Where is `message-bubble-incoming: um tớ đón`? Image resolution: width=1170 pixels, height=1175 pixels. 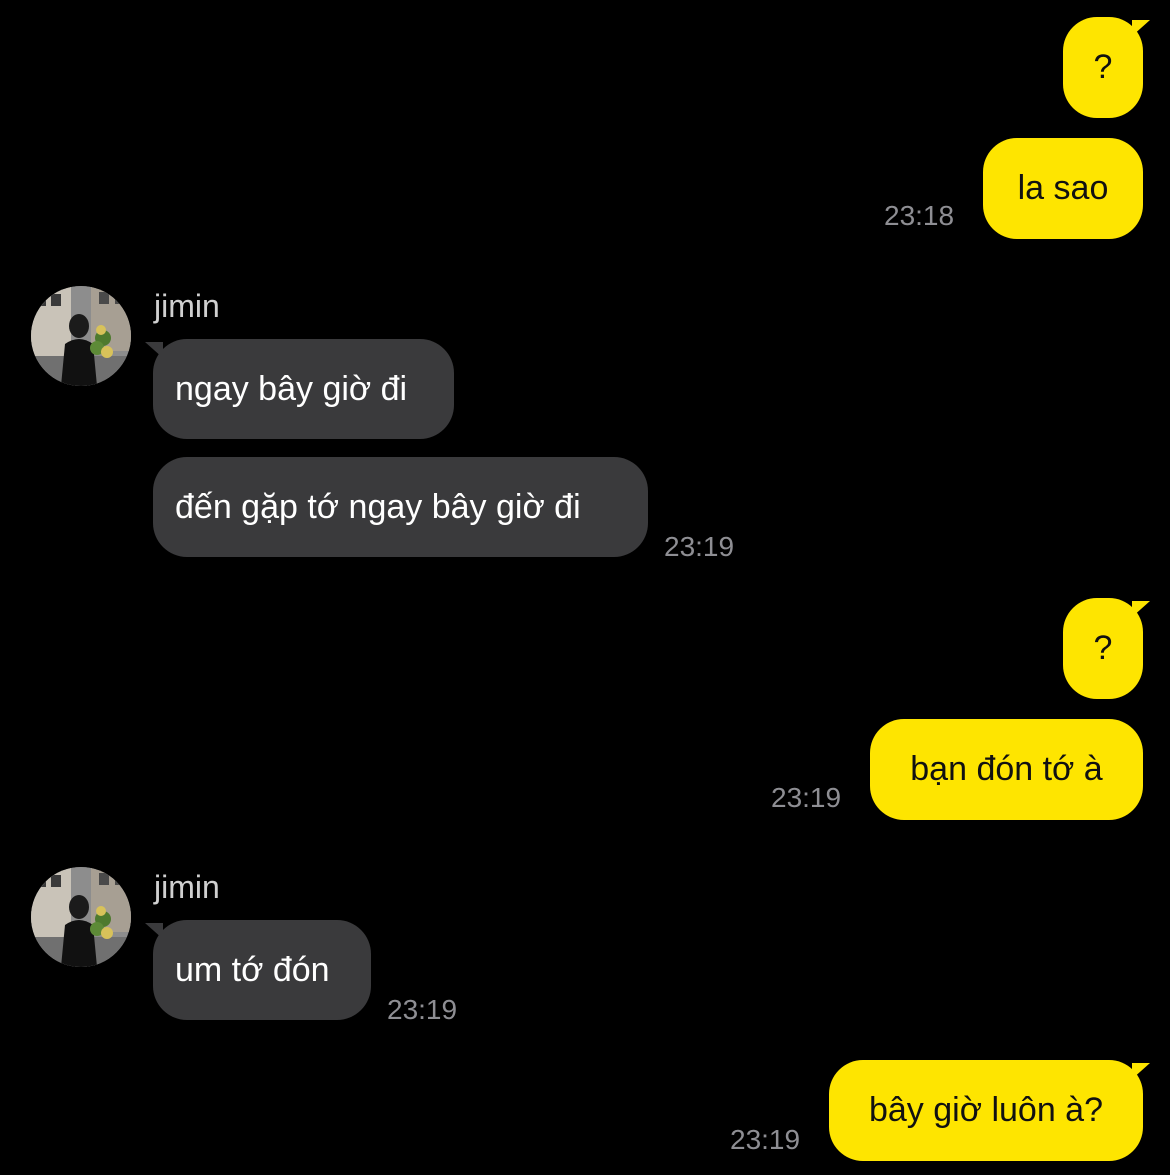 message-bubble-incoming: um tớ đón is located at coordinates (262, 970).